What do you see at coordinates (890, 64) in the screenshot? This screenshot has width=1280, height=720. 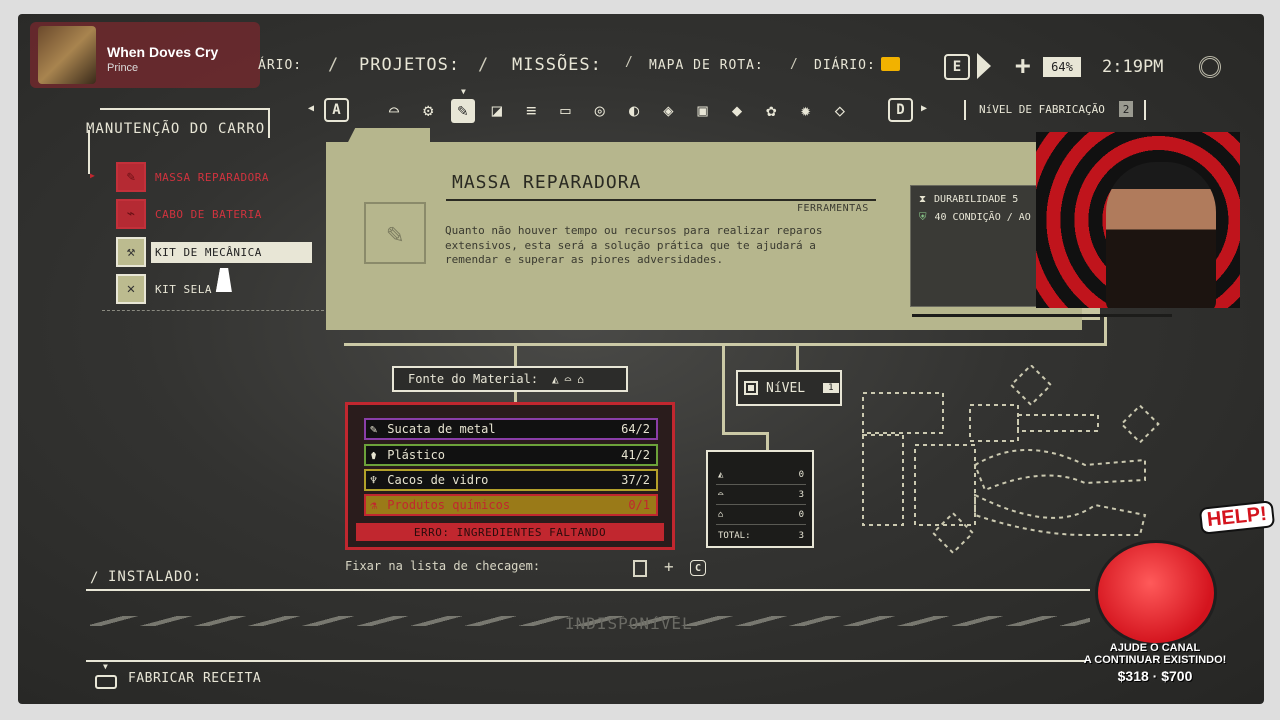 I see `mail-icon` at bounding box center [890, 64].